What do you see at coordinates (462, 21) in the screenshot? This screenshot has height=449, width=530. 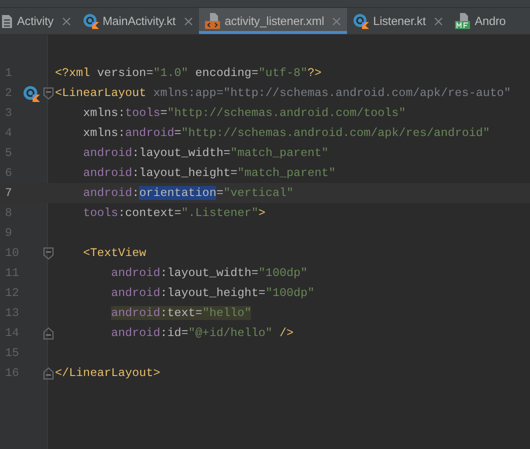 I see `manifest-file-icon` at bounding box center [462, 21].